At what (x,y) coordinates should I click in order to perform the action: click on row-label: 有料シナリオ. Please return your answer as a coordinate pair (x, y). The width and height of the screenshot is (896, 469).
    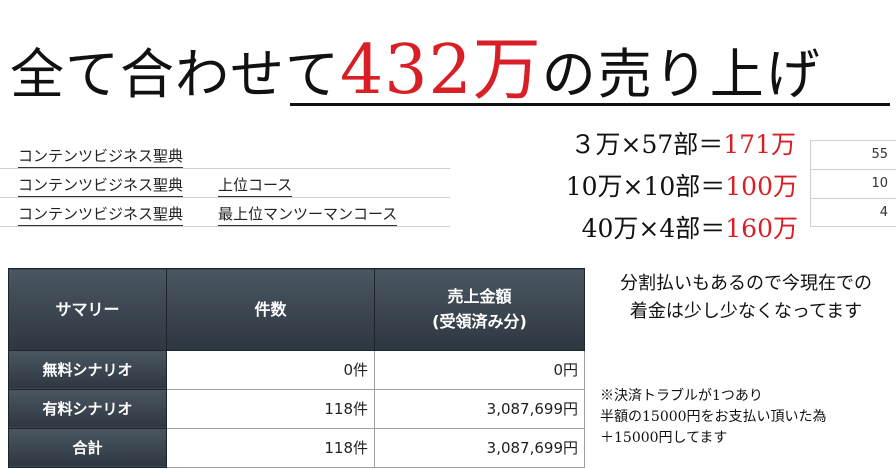
    Looking at the image, I should click on (87, 408).